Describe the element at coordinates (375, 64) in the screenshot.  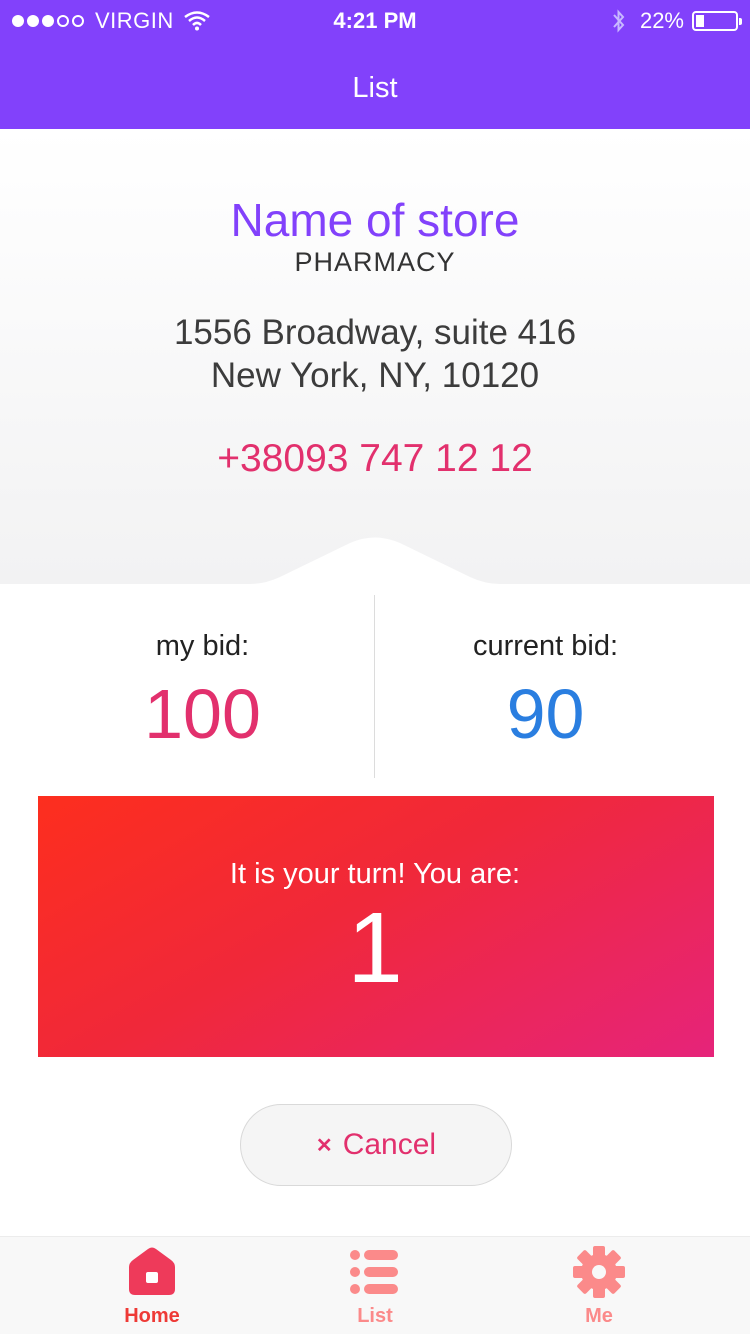
I see `top-bar: VIRGIN 4:21 PM 22% List` at that location.